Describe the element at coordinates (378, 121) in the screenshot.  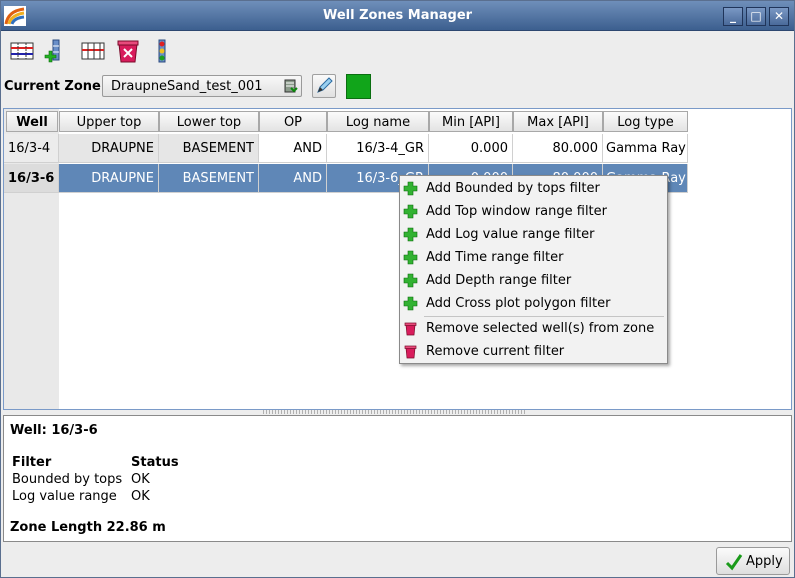
I see `header-log-name: Log name` at that location.